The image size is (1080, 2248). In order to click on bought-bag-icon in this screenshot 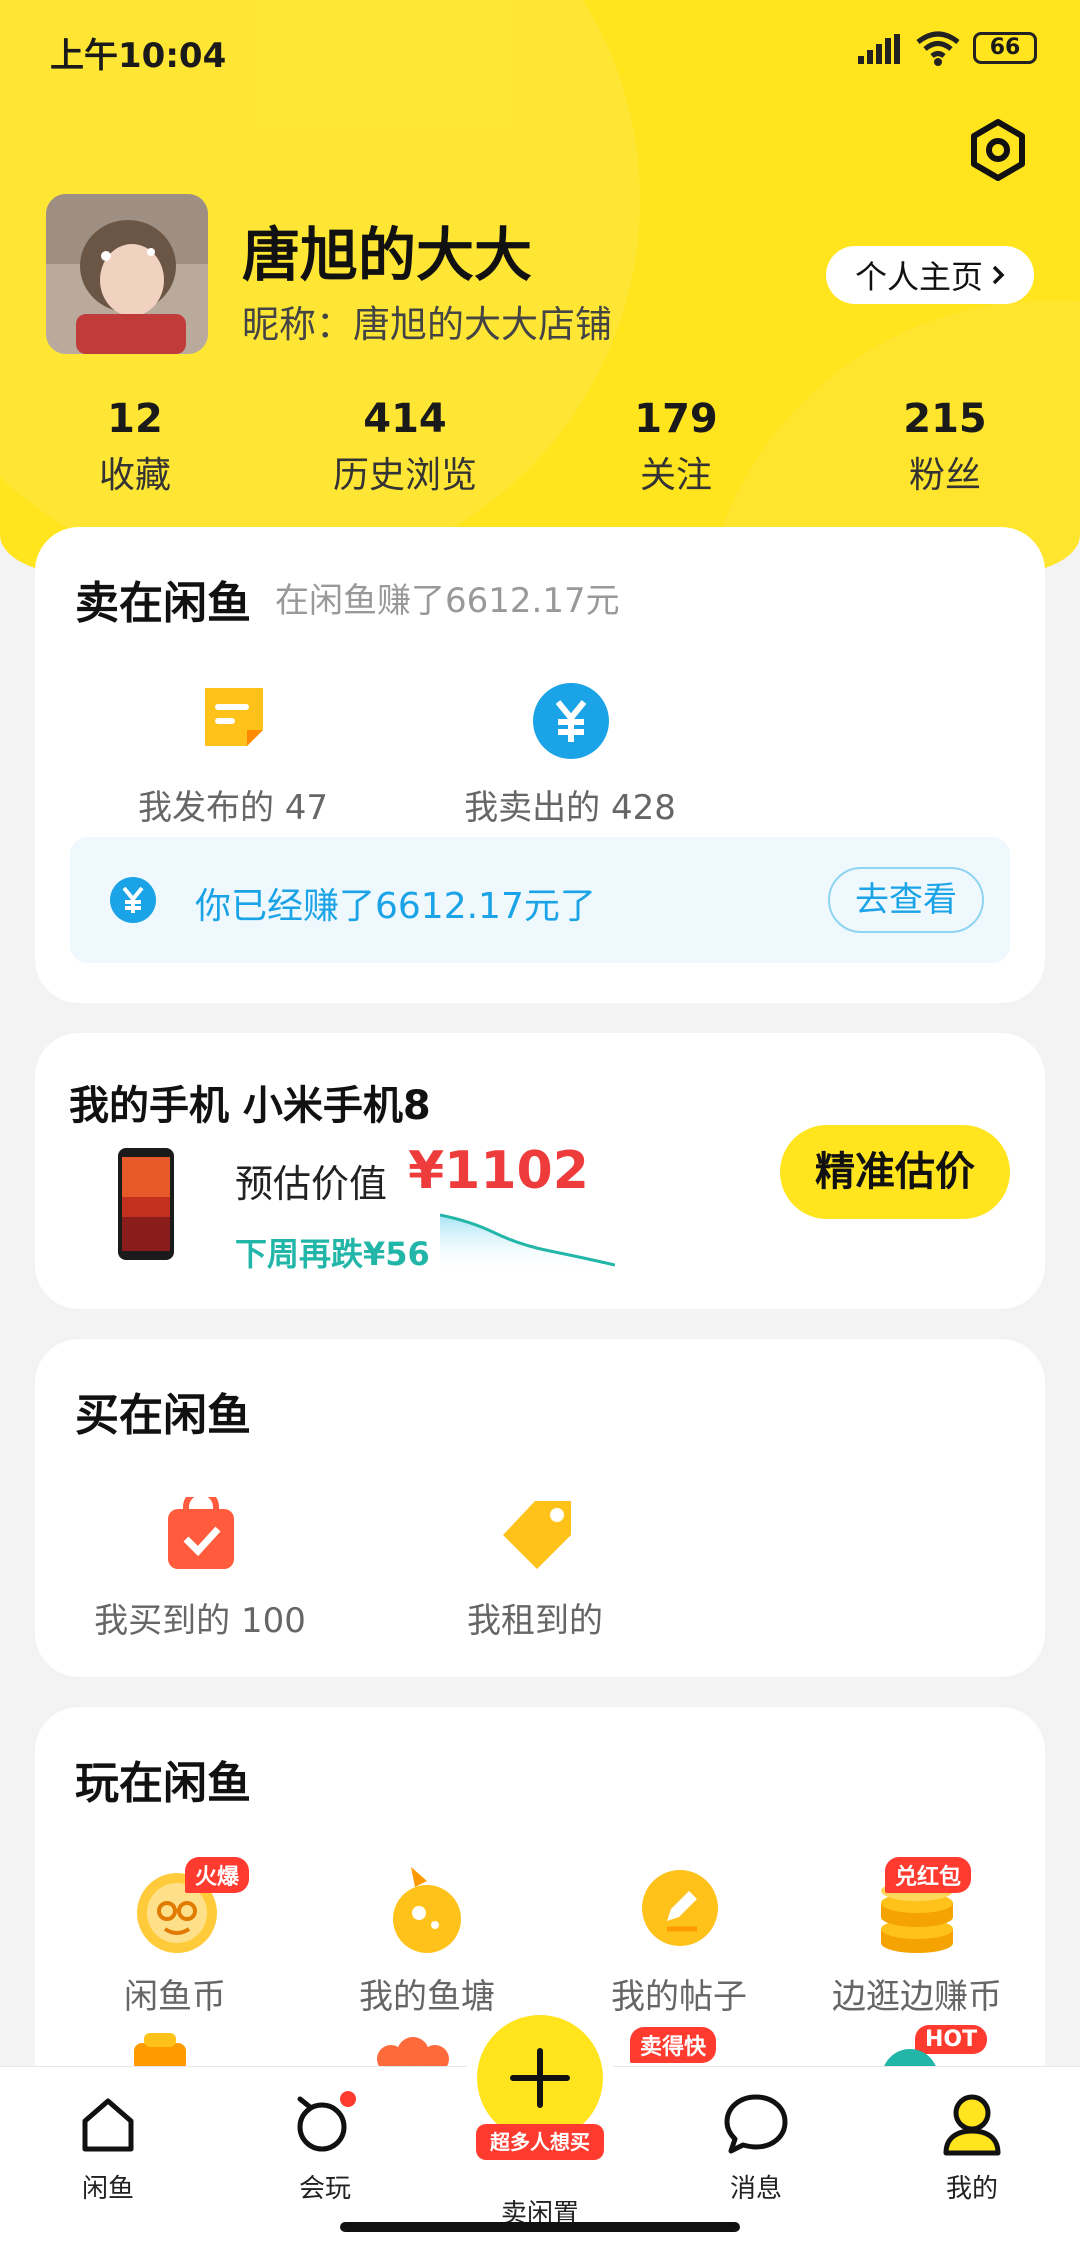, I will do `click(201, 1533)`.